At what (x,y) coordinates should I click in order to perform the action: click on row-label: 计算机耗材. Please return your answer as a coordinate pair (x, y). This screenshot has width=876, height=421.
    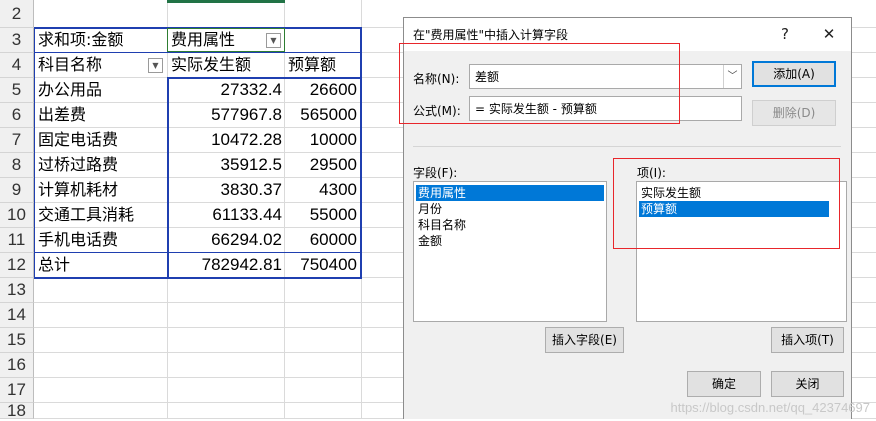
    Looking at the image, I should click on (78, 190).